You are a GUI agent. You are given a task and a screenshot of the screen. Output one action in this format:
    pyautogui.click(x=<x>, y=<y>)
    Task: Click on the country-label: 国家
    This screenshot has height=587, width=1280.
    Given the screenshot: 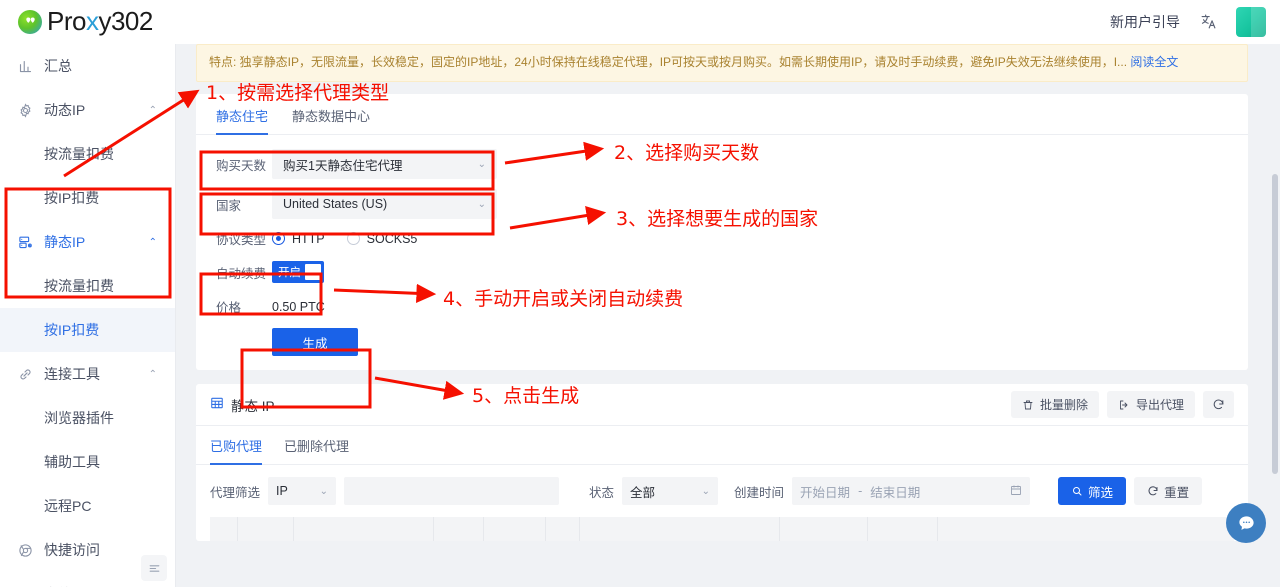 What is the action you would take?
    pyautogui.click(x=229, y=205)
    